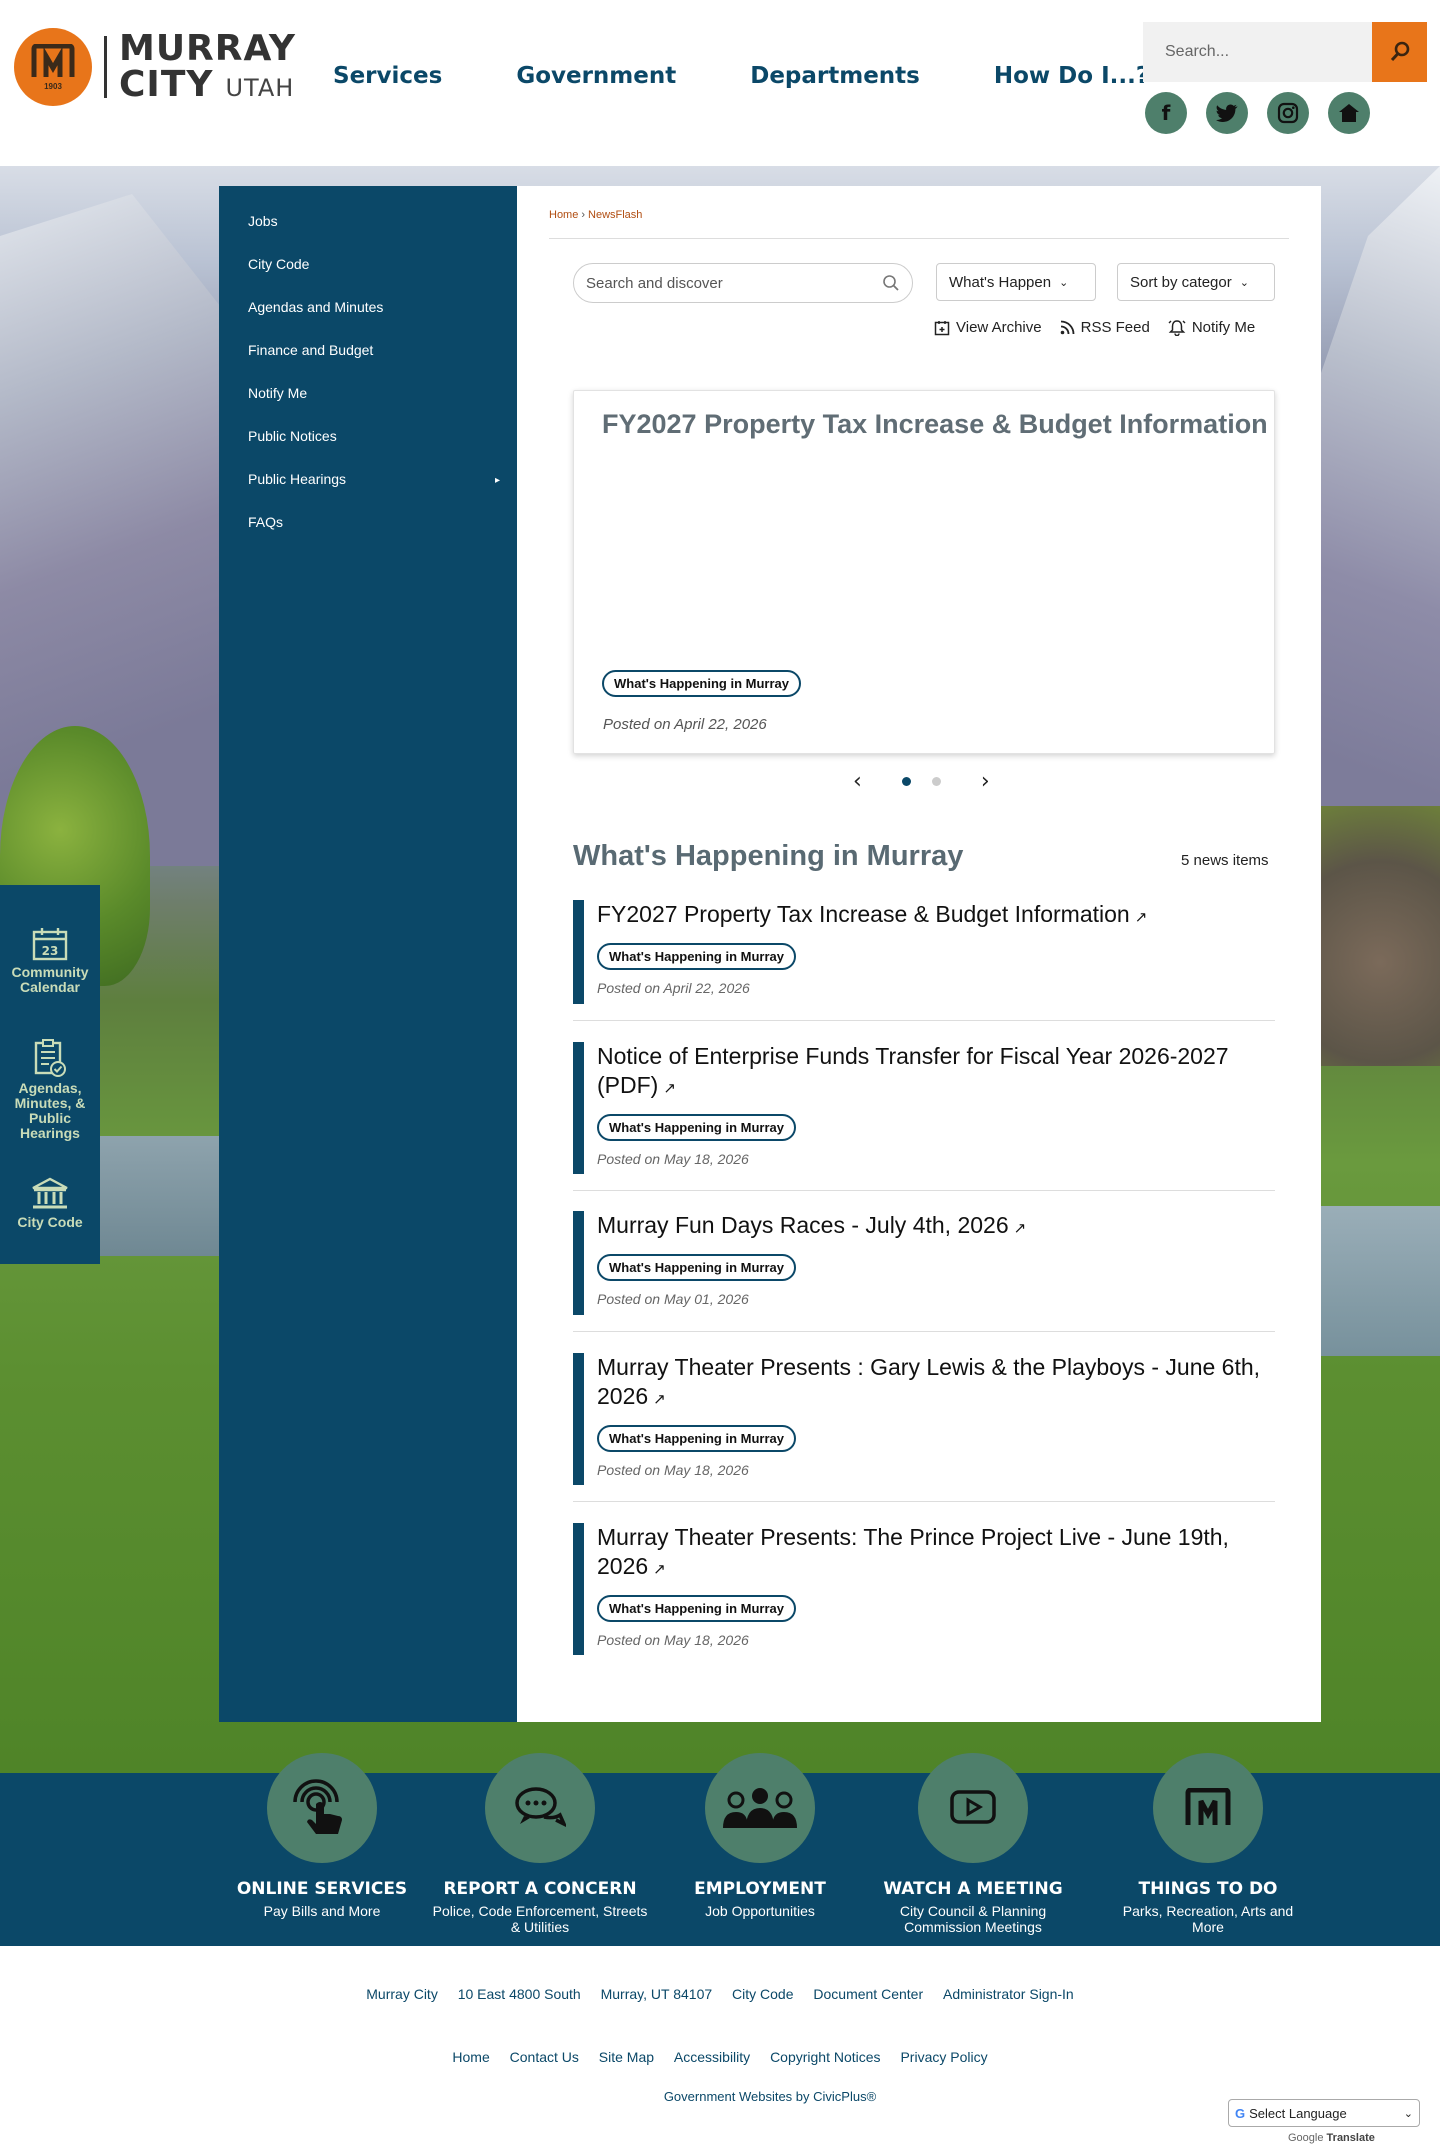 This screenshot has width=1440, height=2149. I want to click on instagram-icon, so click(1288, 113).